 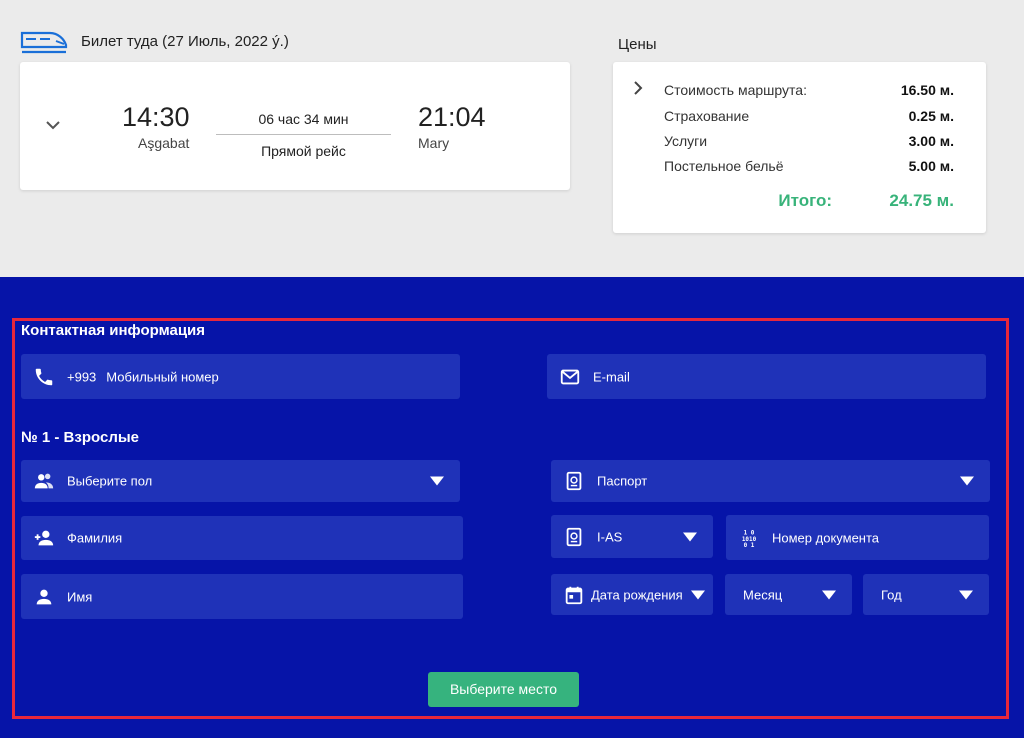 What do you see at coordinates (113, 330) in the screenshot?
I see `contact-title: Контактная информация` at bounding box center [113, 330].